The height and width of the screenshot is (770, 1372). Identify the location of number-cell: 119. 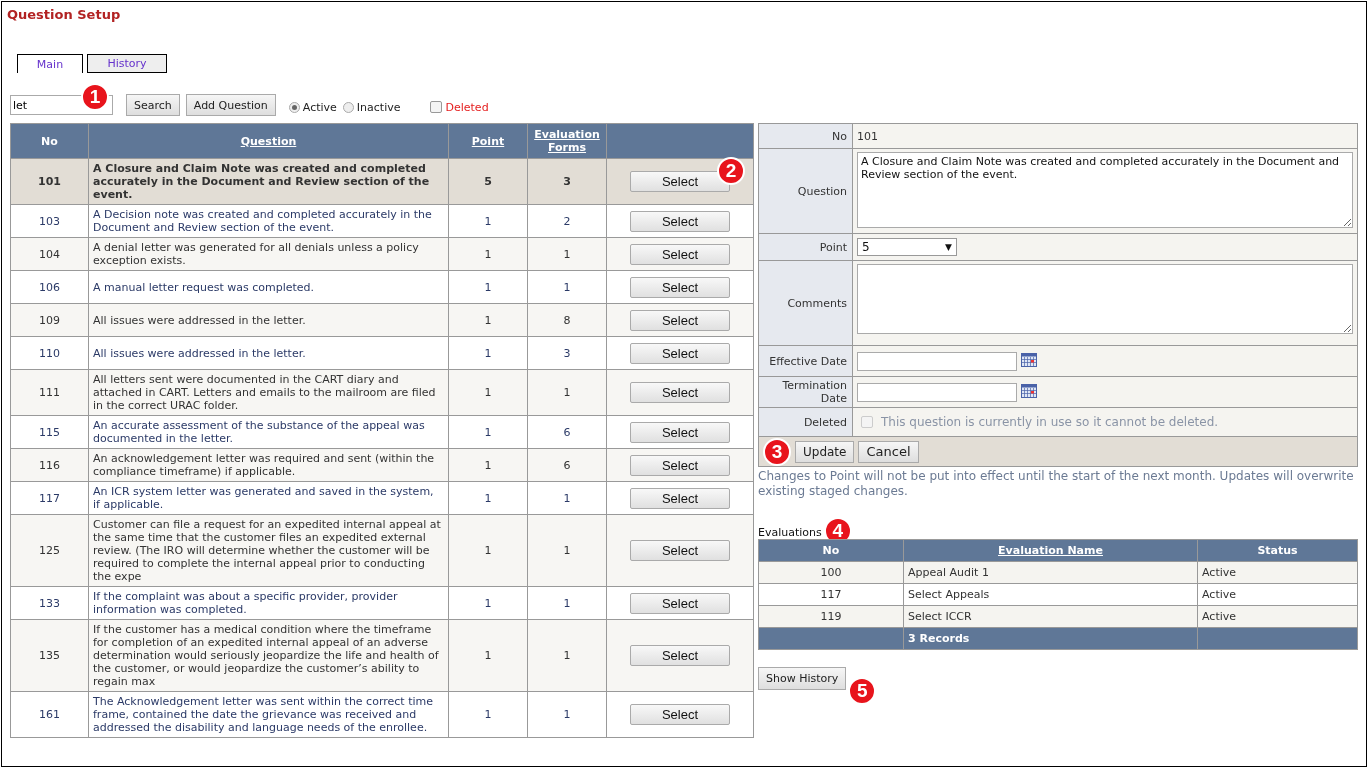
(831, 616).